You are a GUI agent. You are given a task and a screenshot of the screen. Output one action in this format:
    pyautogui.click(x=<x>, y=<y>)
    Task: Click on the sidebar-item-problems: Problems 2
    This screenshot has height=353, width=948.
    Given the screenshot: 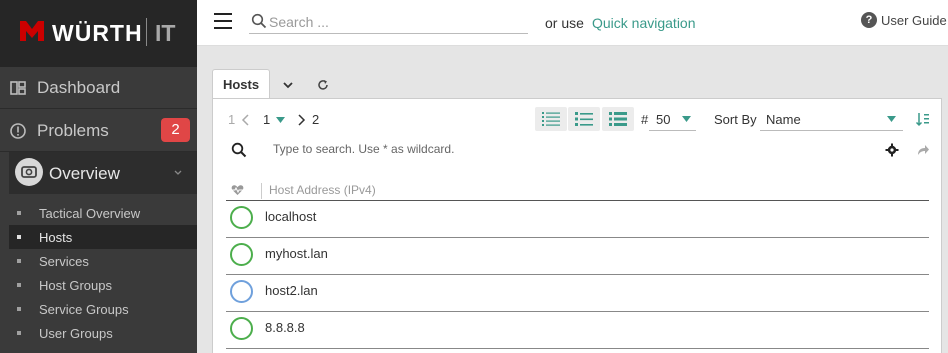 What is the action you would take?
    pyautogui.click(x=98, y=131)
    